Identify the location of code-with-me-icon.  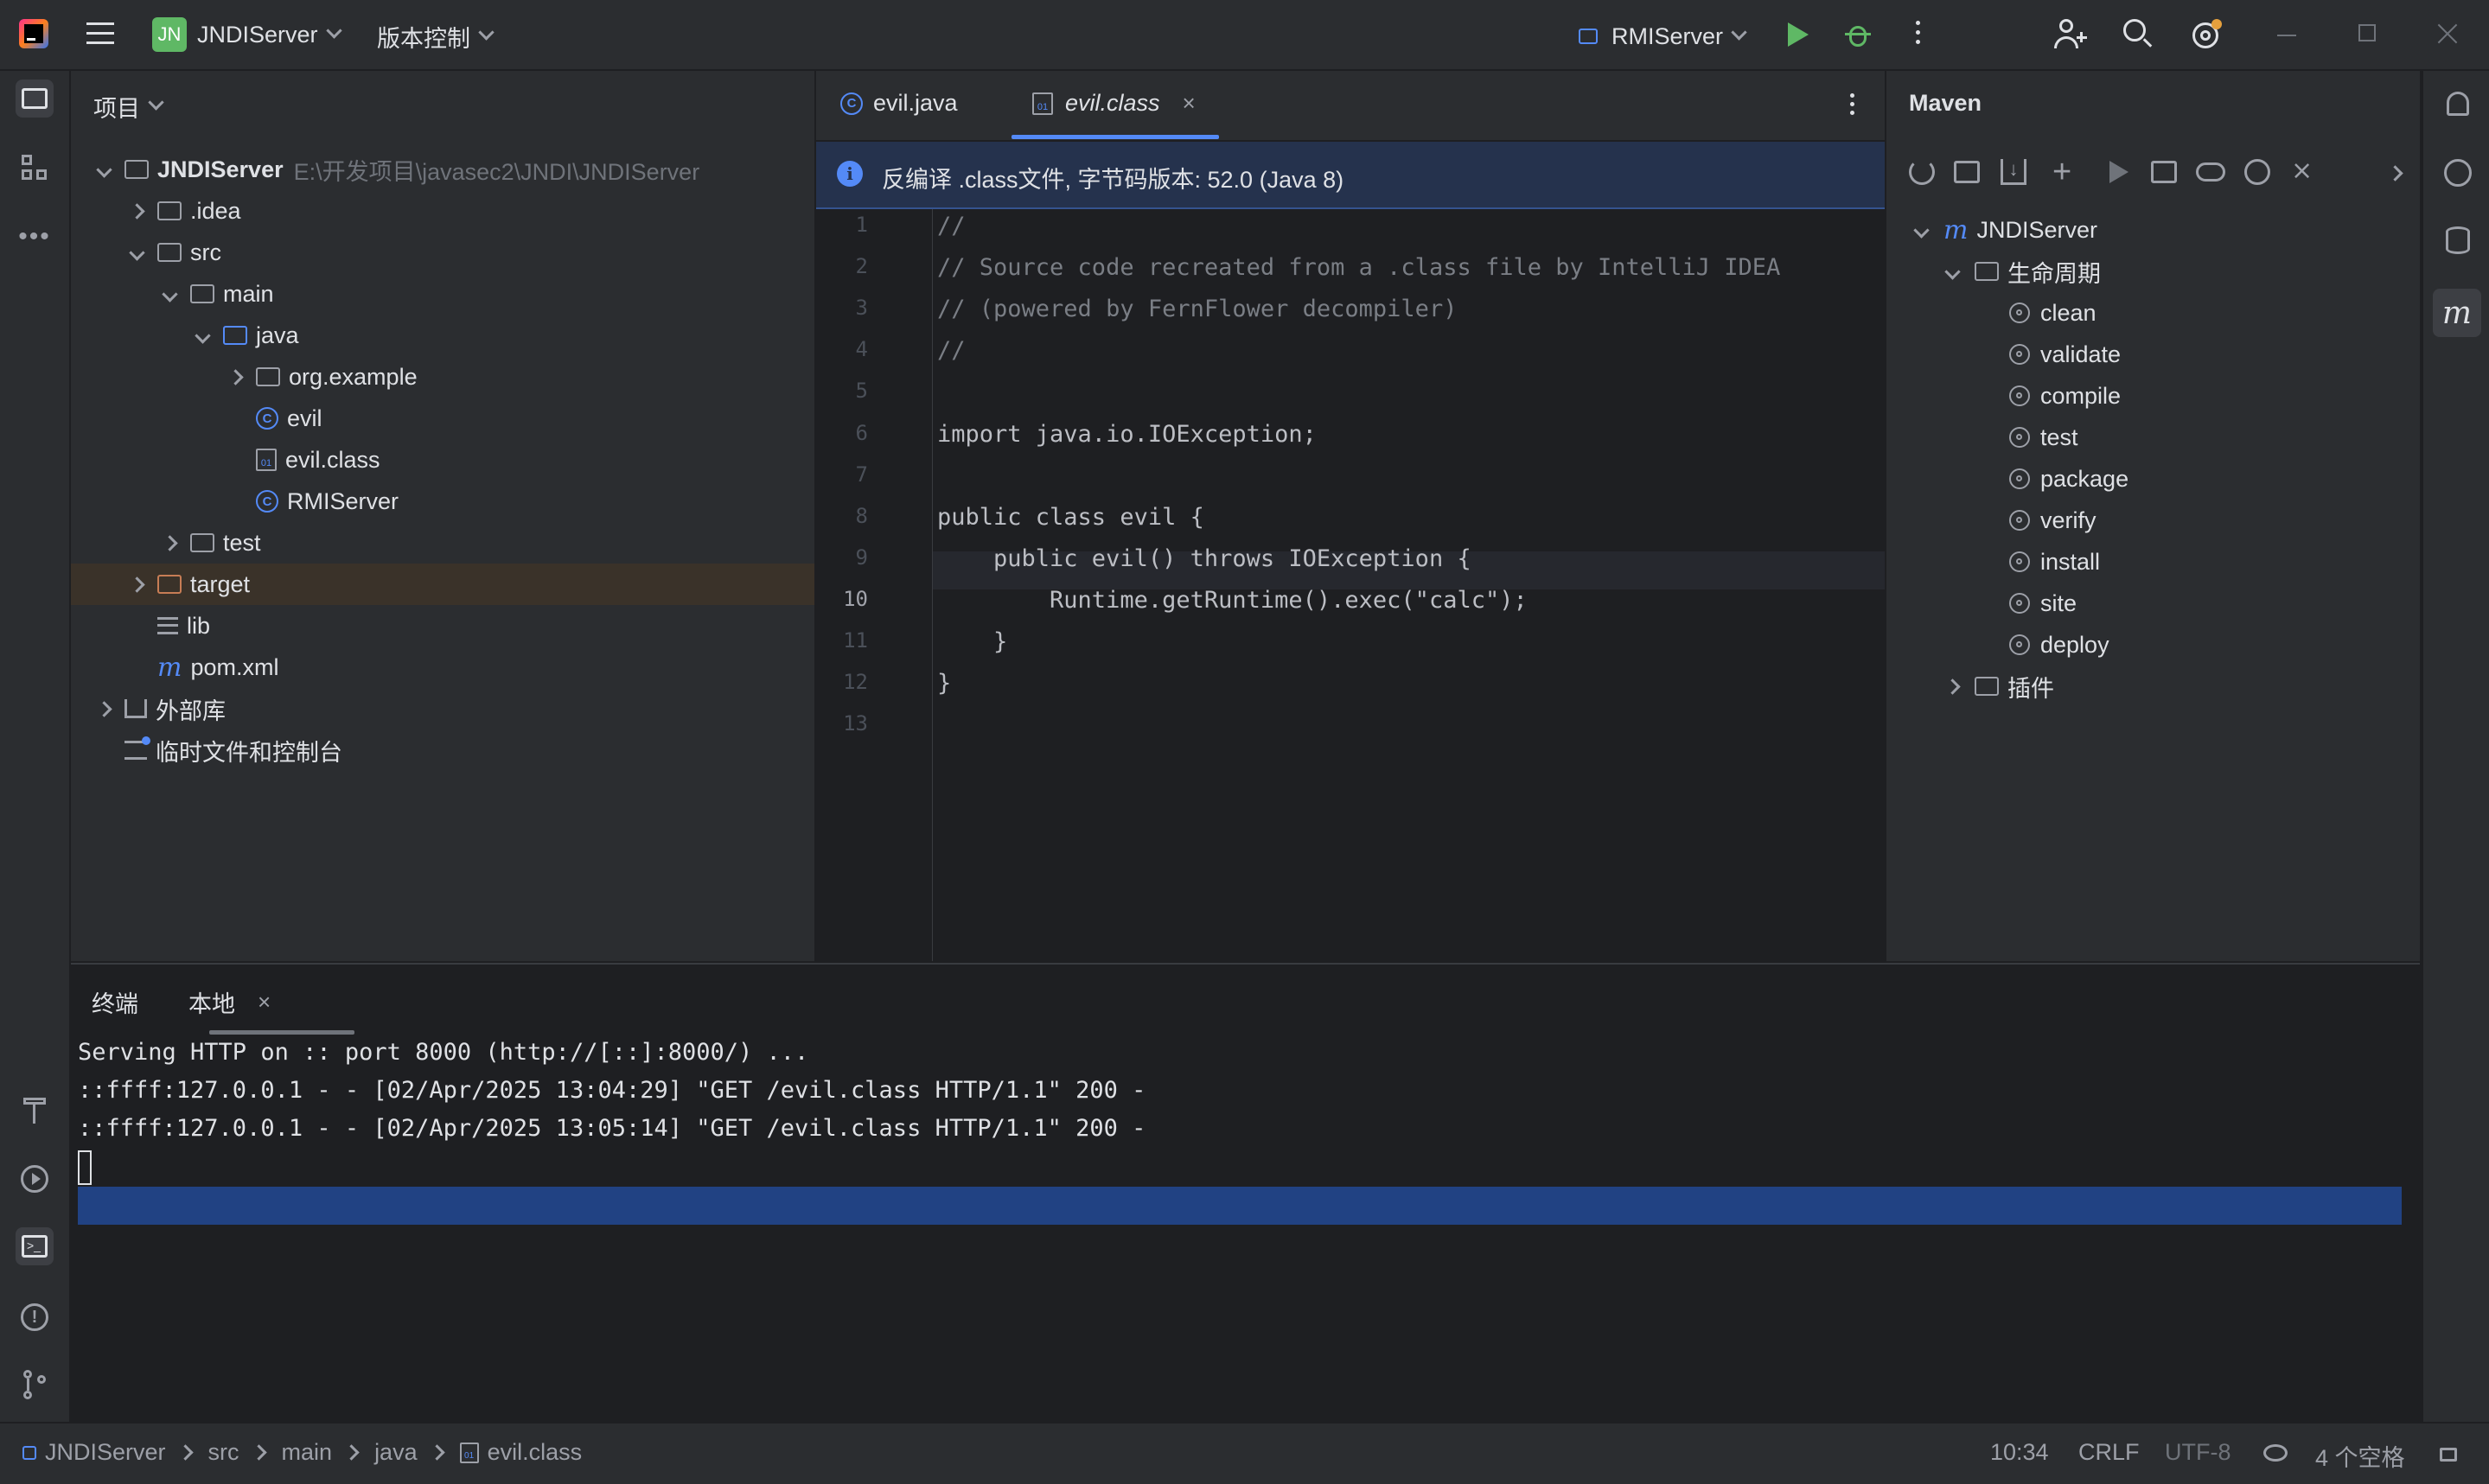
(2070, 34).